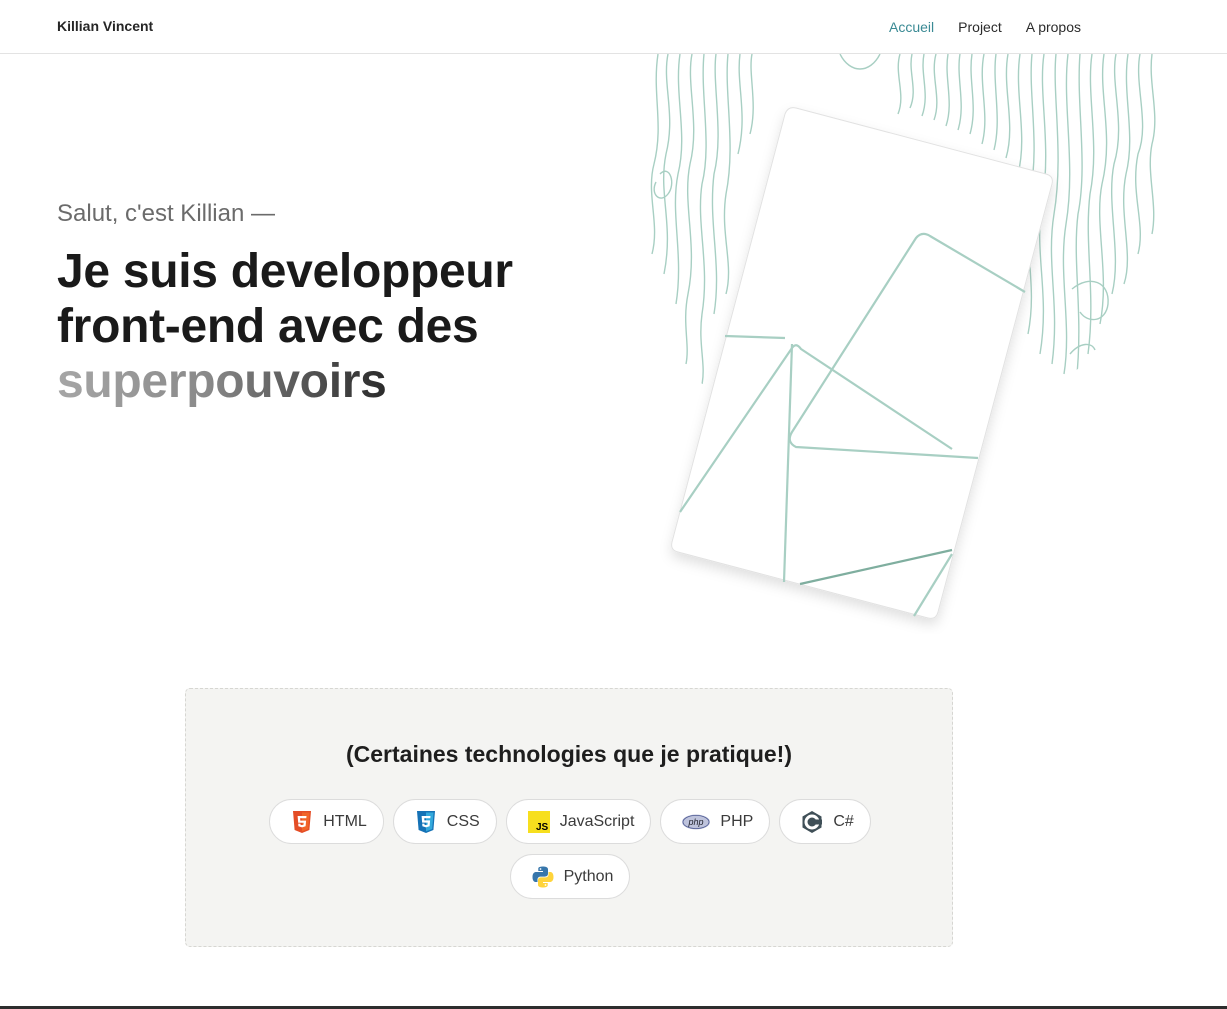  I want to click on svg-text: php, so click(696, 822).